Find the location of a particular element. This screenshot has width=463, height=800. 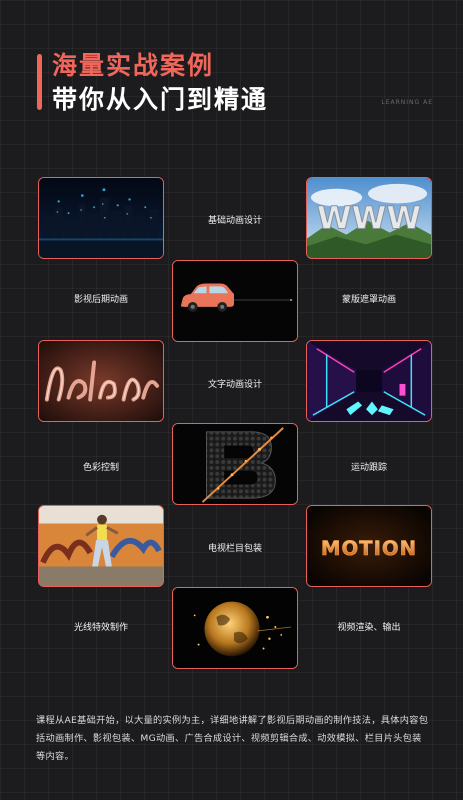

page-subtitle: 带你从入门到精通 is located at coordinates (160, 99).